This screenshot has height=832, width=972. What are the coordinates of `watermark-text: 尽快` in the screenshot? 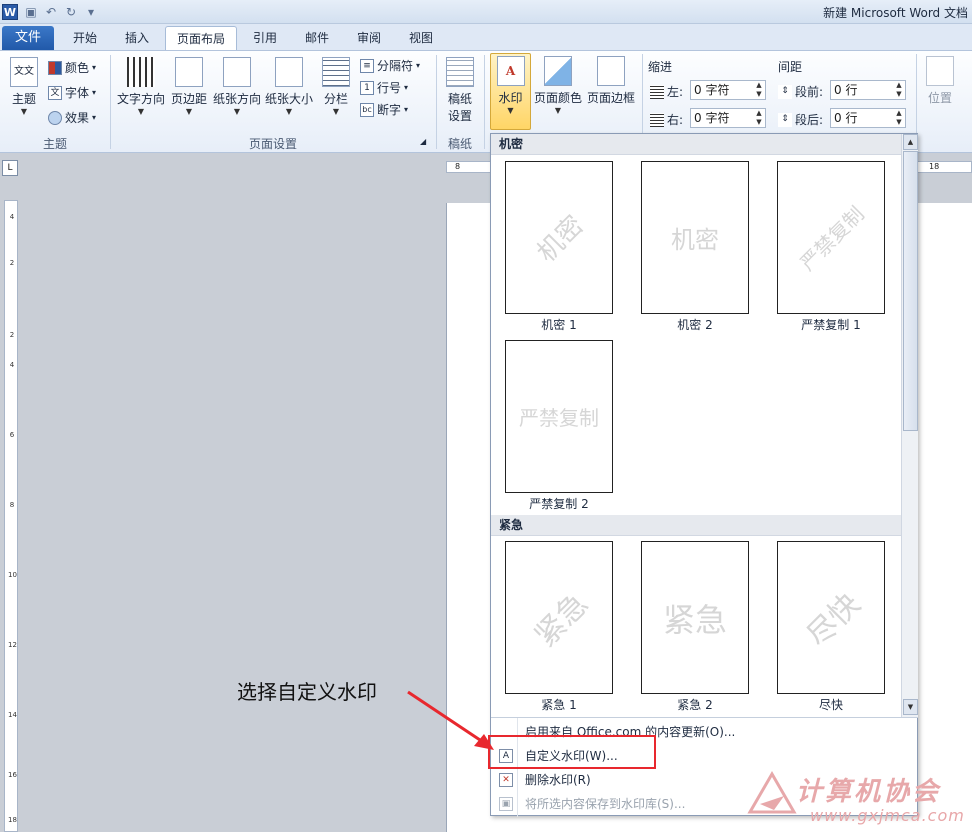 It's located at (833, 620).